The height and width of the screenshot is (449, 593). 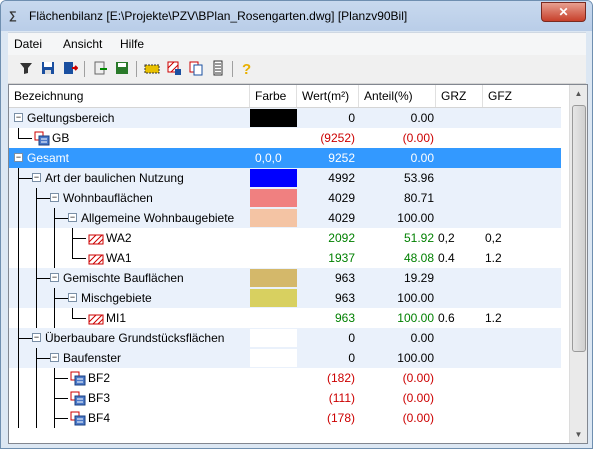 What do you see at coordinates (26, 68) in the screenshot?
I see `filter-icon` at bounding box center [26, 68].